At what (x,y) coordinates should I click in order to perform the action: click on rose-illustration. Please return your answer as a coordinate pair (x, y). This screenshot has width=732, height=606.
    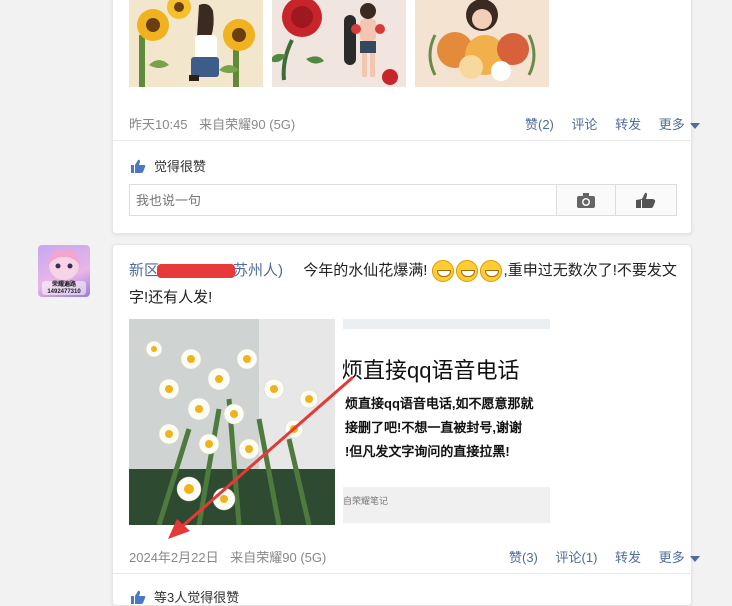
    Looking at the image, I should click on (339, 43).